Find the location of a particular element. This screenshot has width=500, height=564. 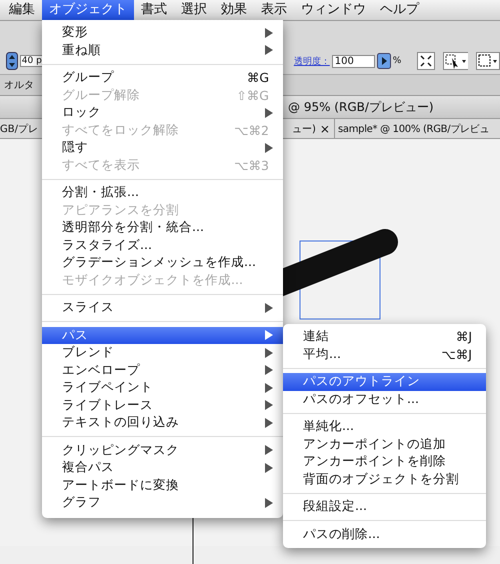

menu-bar-item: 編集 is located at coordinates (22, 10).